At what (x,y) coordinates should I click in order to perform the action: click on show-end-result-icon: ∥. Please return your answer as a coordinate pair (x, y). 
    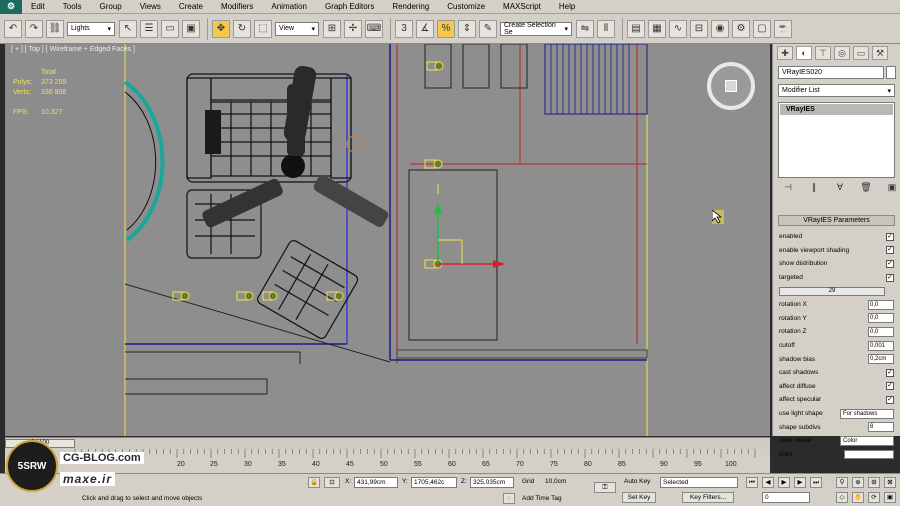
    Looking at the image, I should click on (814, 188).